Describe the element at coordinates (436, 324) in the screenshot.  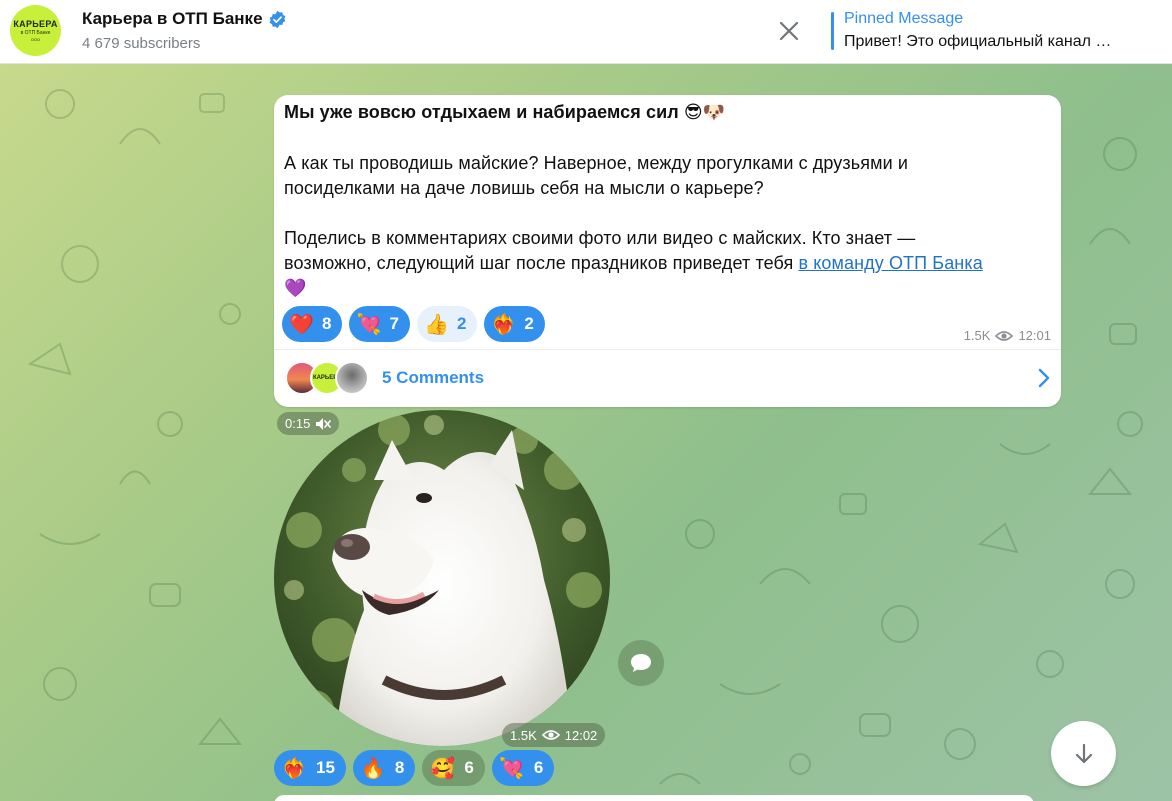
I see `thumbs-up-emoji: 👍` at that location.